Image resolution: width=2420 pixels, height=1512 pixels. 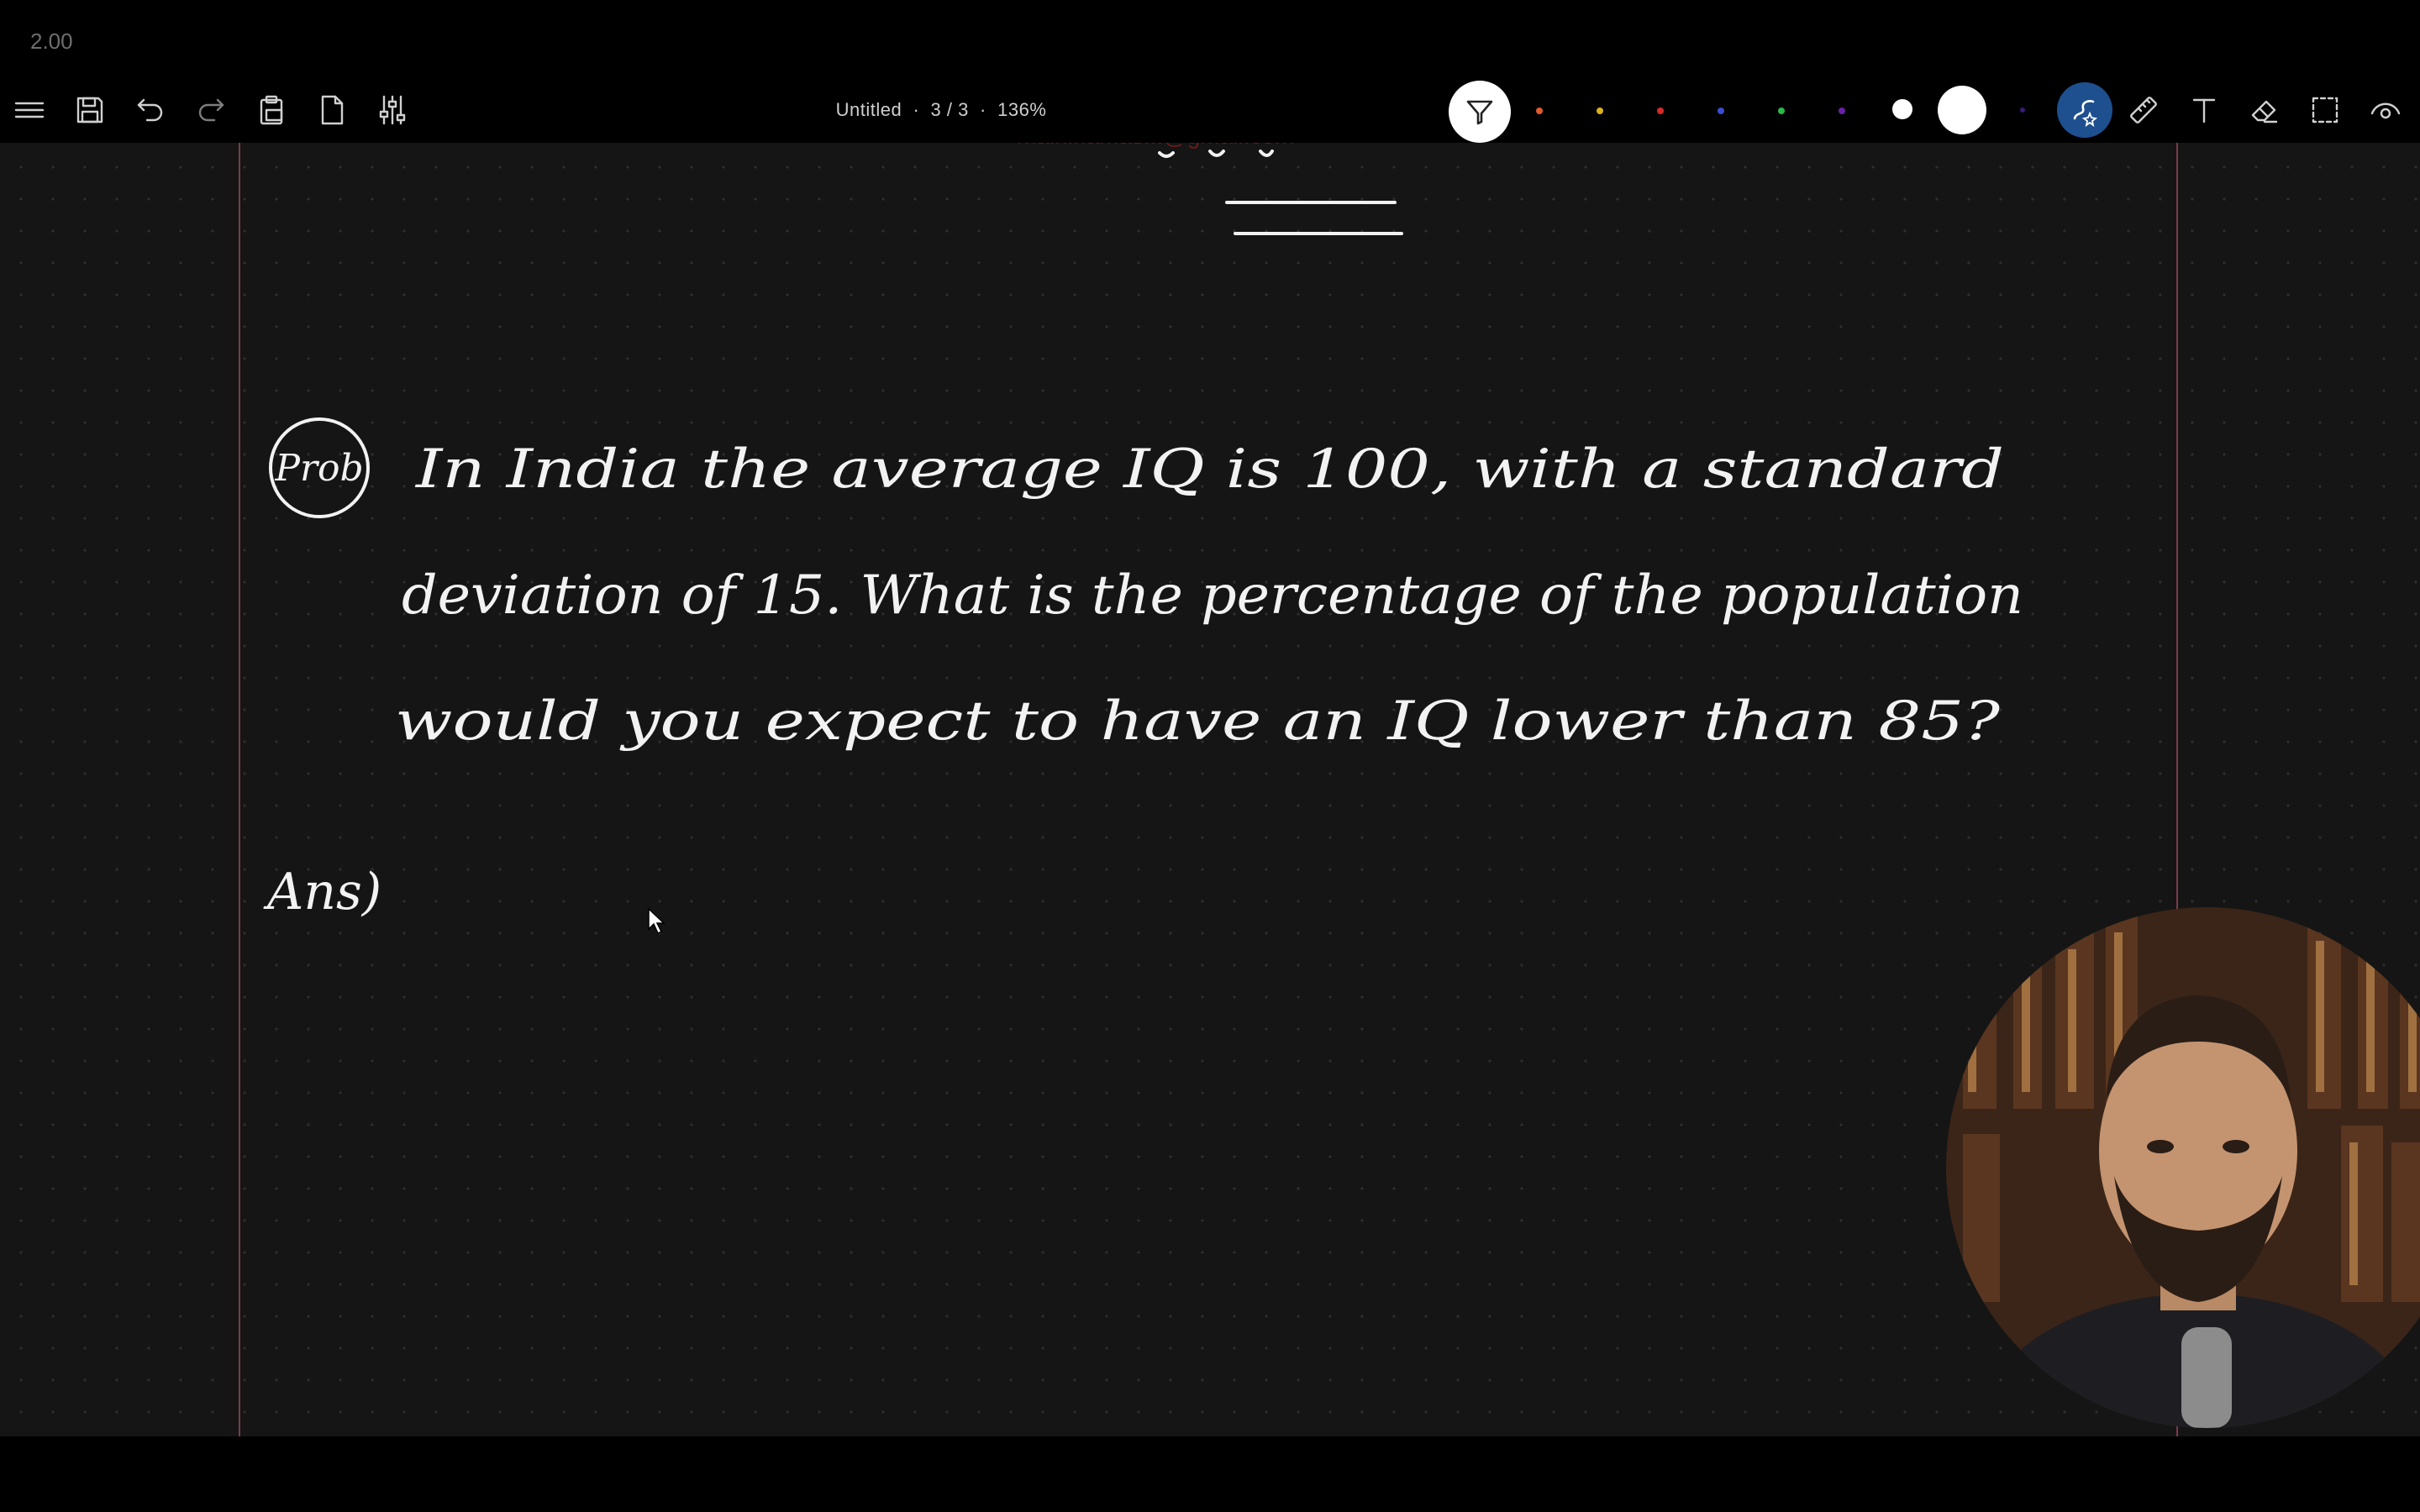 I want to click on clipboard-icon, so click(x=271, y=110).